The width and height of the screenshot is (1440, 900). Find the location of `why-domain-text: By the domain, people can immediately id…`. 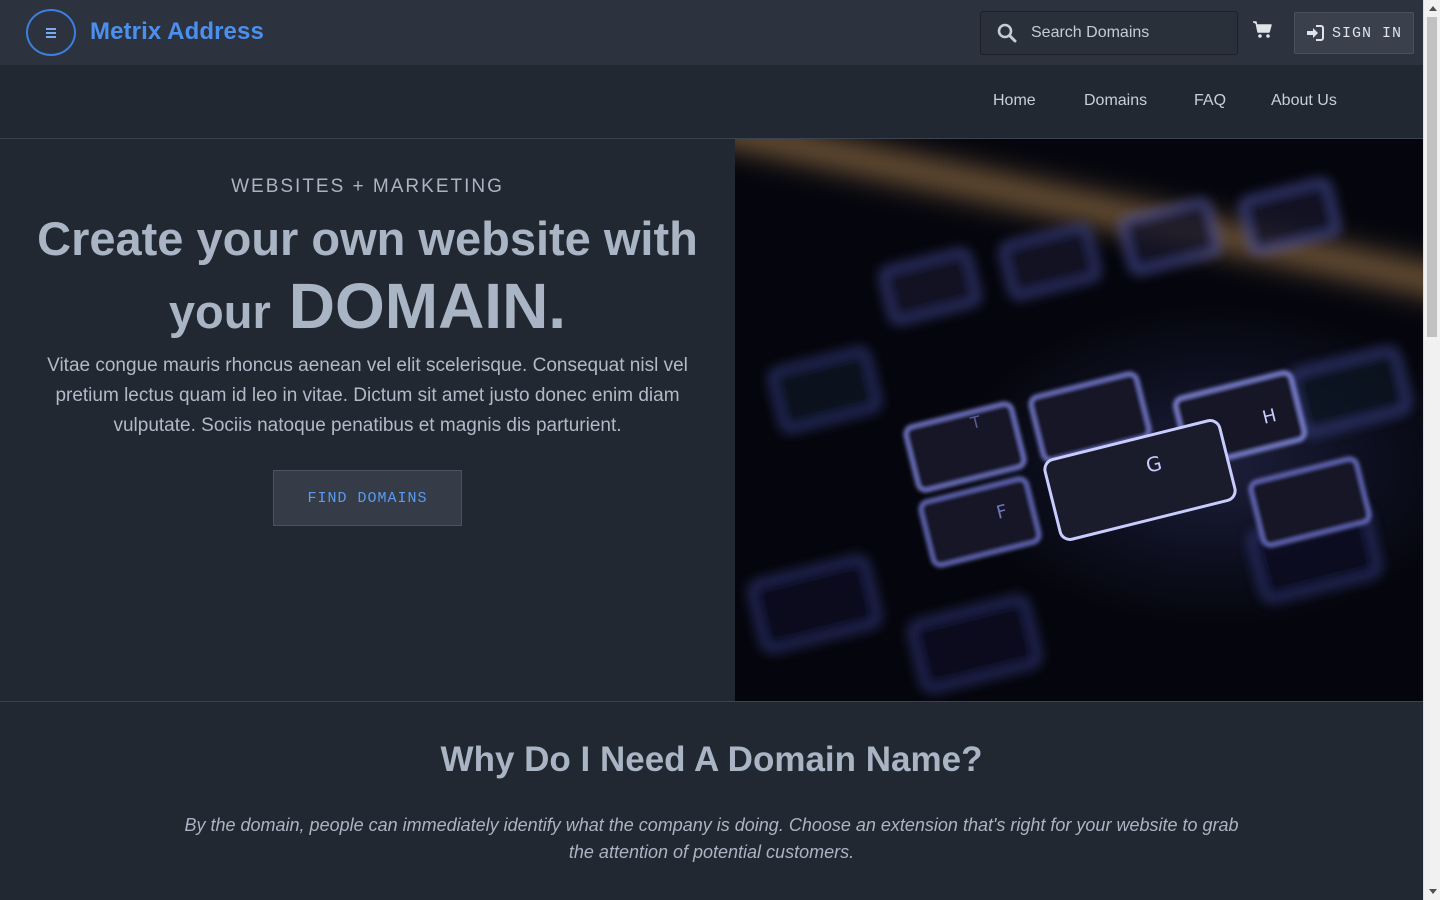

why-domain-text: By the domain, people can immediately id… is located at coordinates (711, 838).